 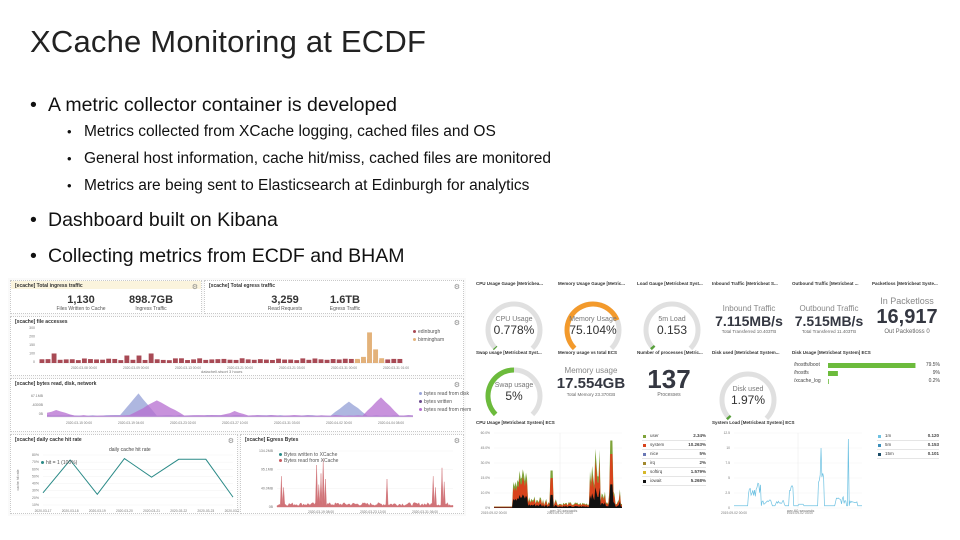 What do you see at coordinates (674, 481) in the screenshot?
I see `cpu-legend-iowait: iowait 5.268%` at bounding box center [674, 481].